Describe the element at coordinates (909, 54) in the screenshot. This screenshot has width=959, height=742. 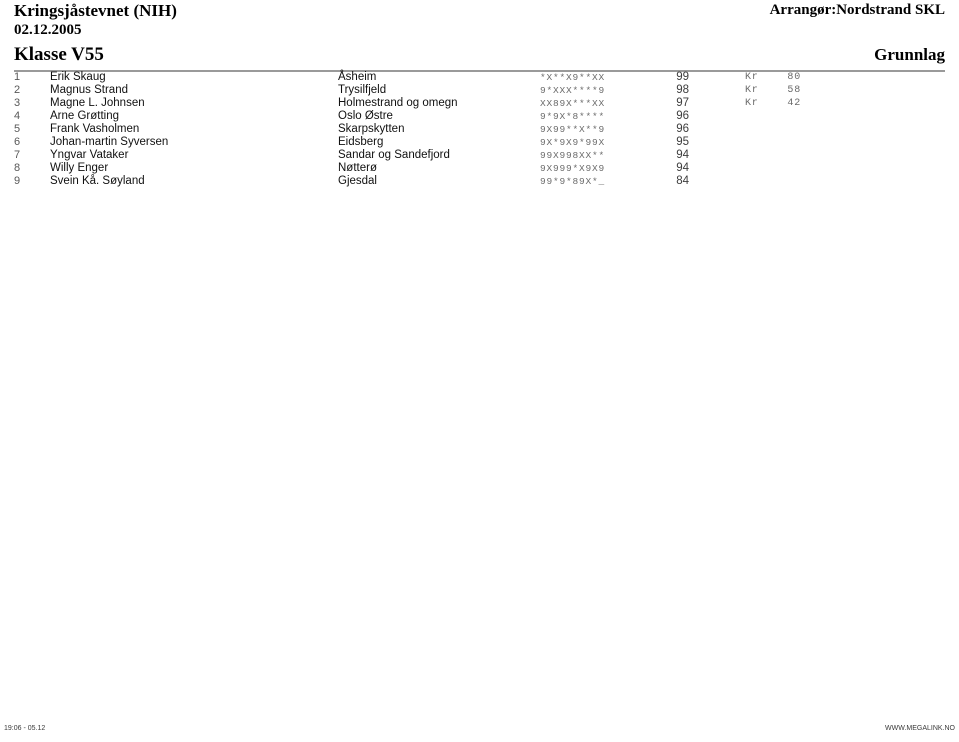
I see `grunnlag-heading: Grunnlag` at that location.